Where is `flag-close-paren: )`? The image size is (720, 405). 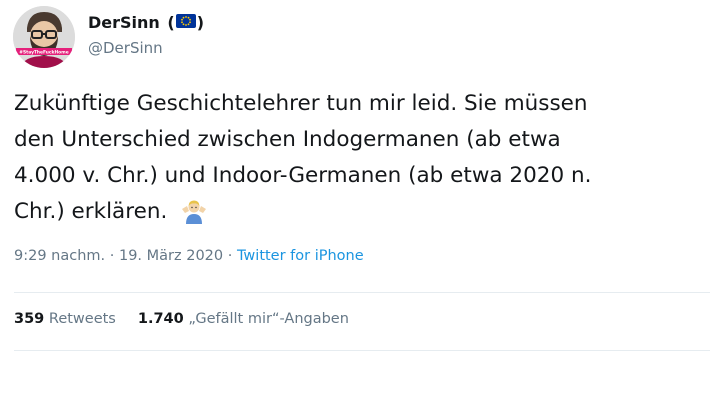 flag-close-paren: ) is located at coordinates (200, 22).